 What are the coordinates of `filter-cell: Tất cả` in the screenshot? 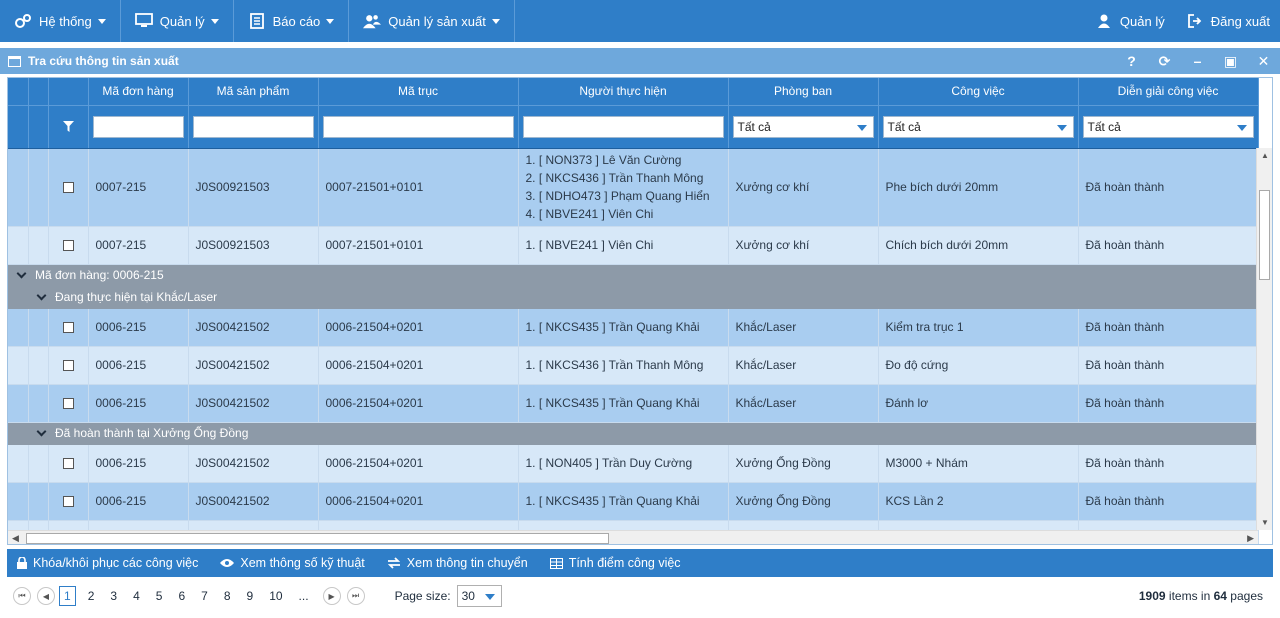 It's located at (803, 127).